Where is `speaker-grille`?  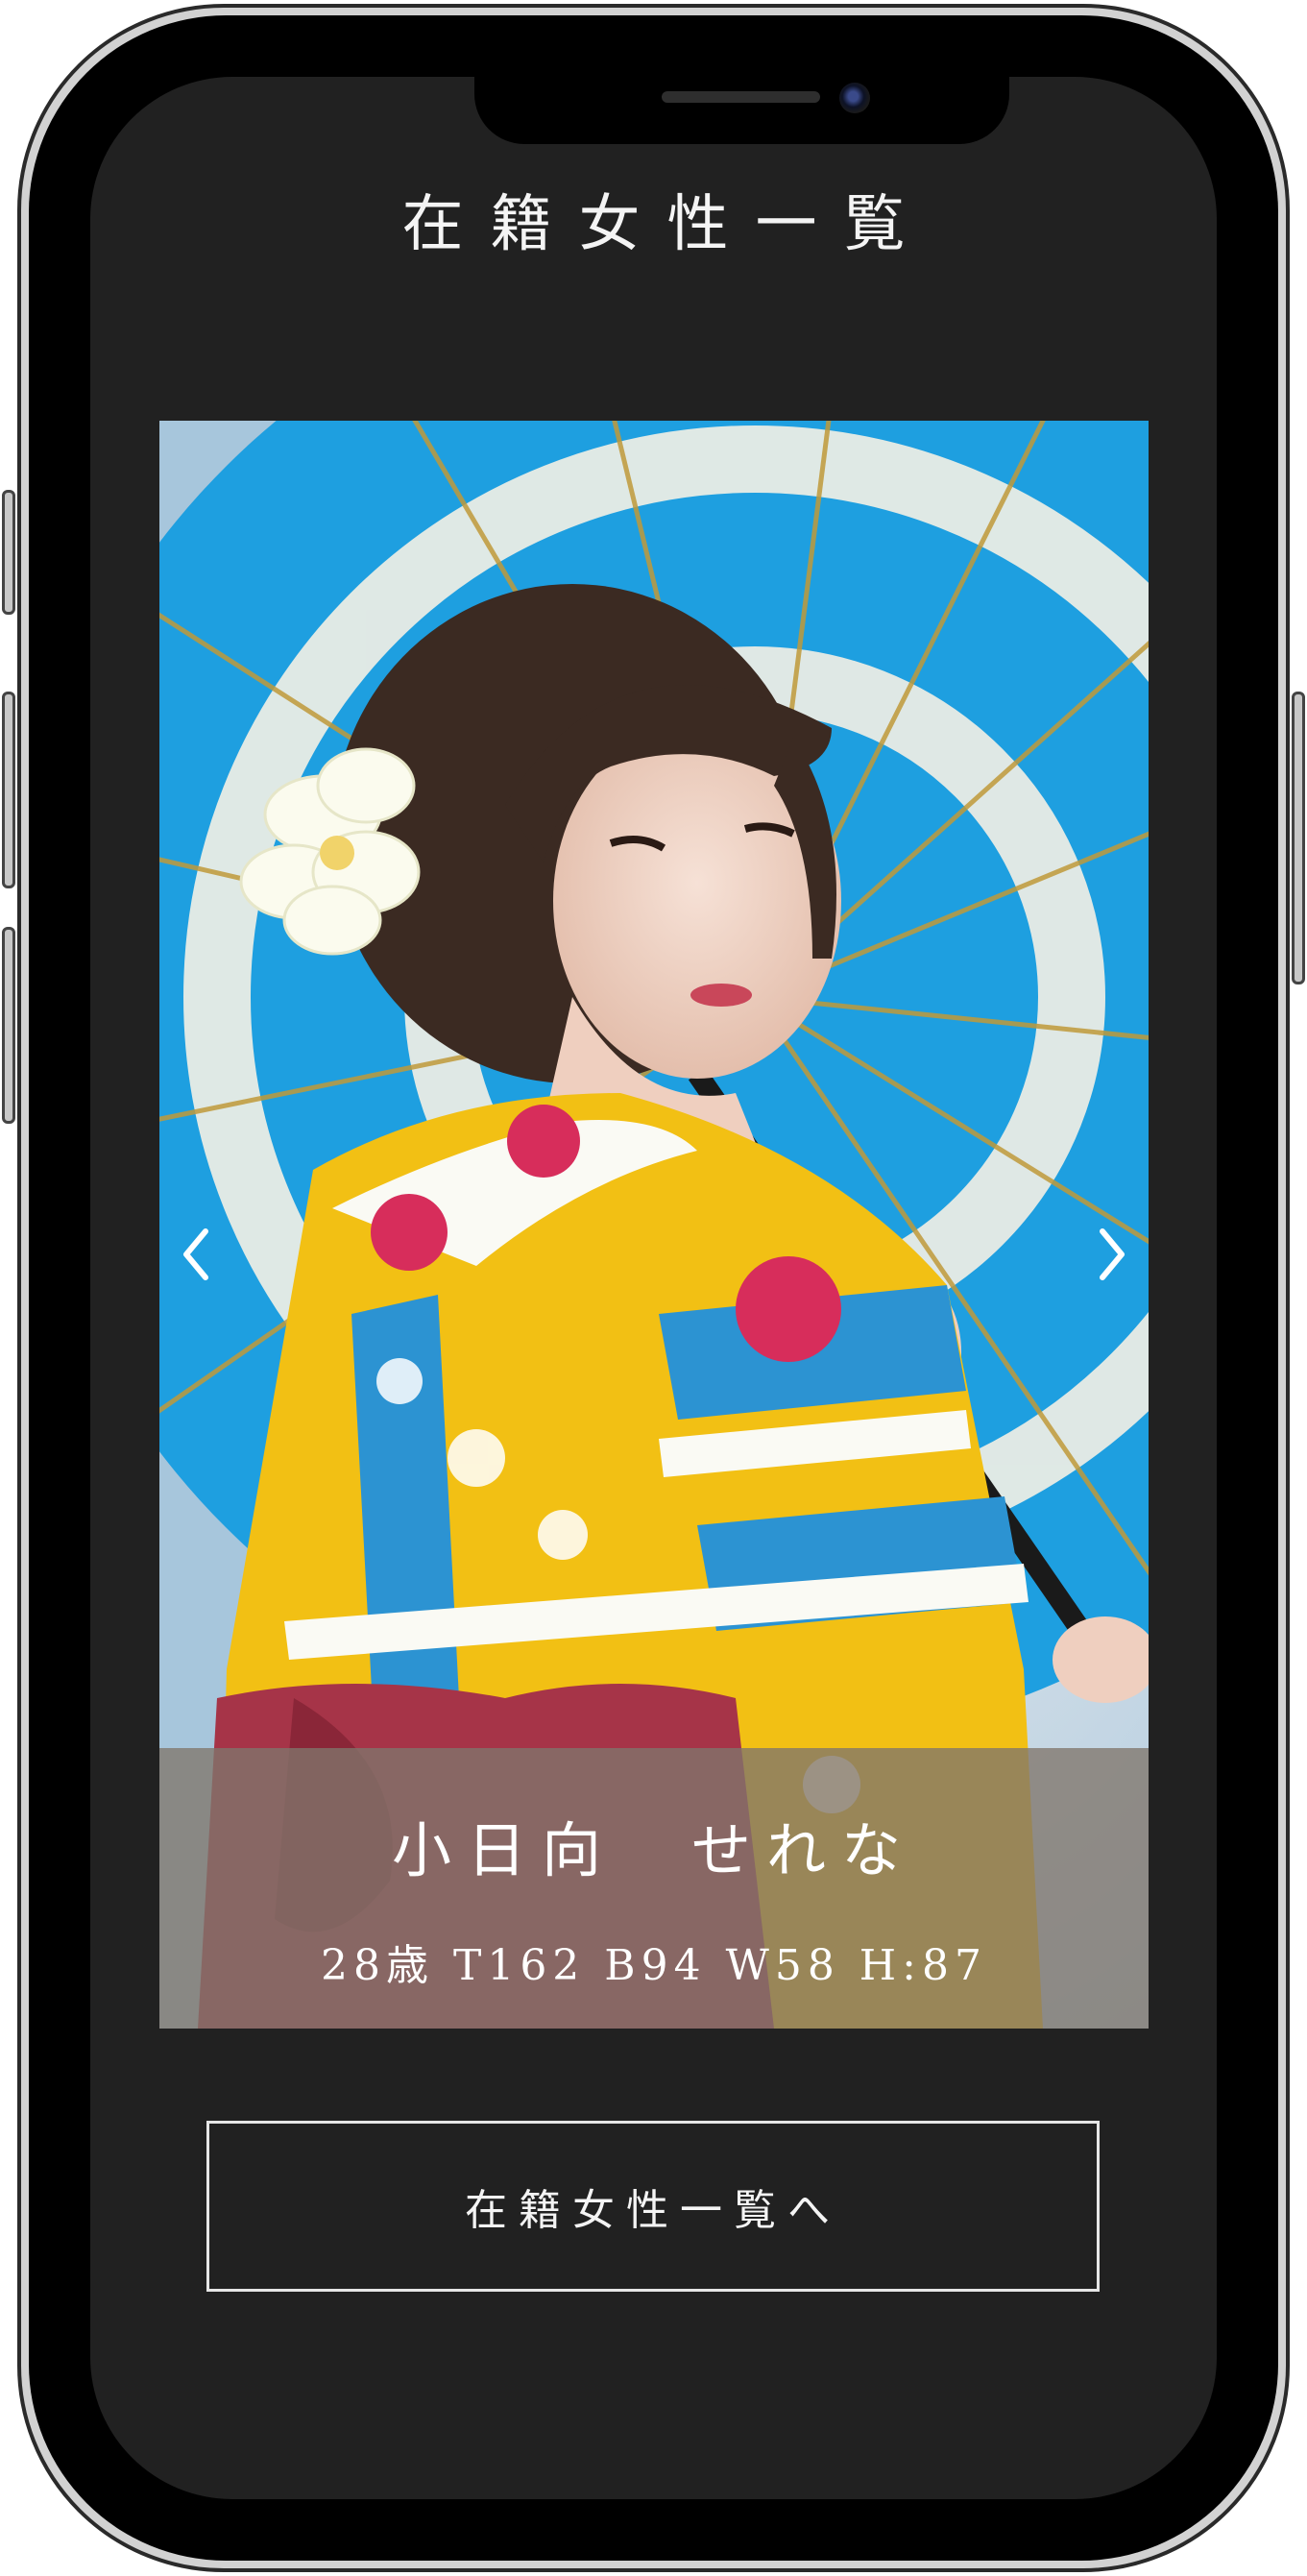 speaker-grille is located at coordinates (741, 97).